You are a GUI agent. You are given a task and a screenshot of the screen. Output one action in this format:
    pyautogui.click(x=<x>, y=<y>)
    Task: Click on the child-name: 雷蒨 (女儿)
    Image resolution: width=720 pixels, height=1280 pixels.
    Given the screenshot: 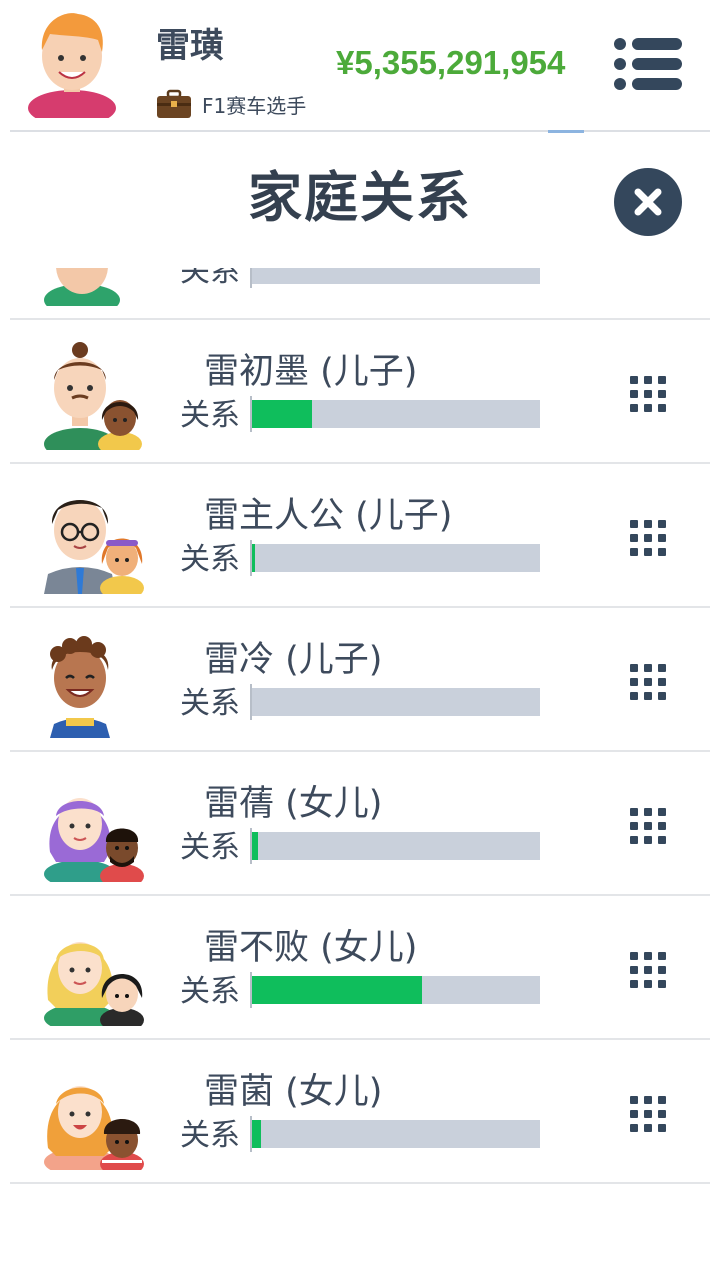 What is the action you would take?
    pyautogui.click(x=293, y=804)
    